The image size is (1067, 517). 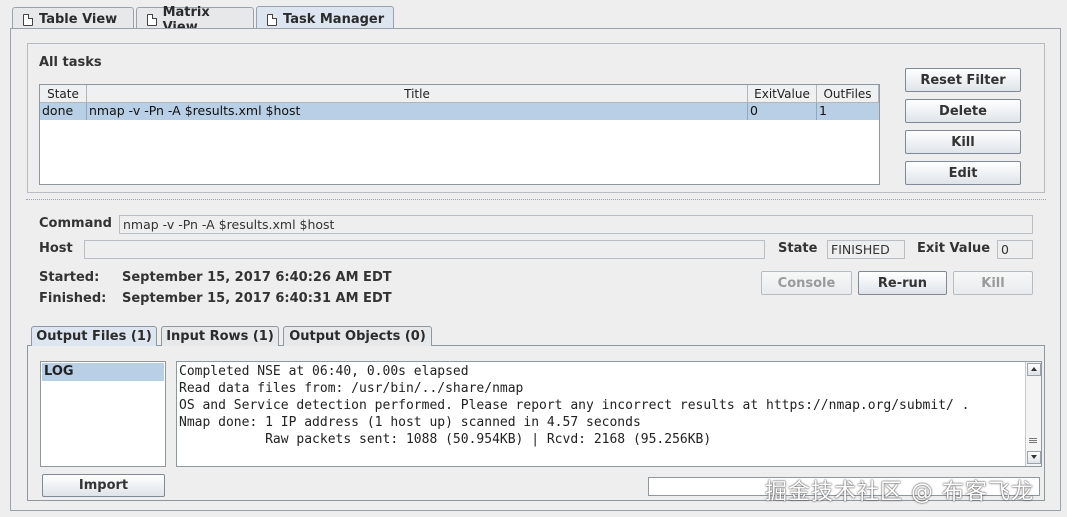 I want to click on tab-output-files: Output Files (1), so click(x=94, y=336).